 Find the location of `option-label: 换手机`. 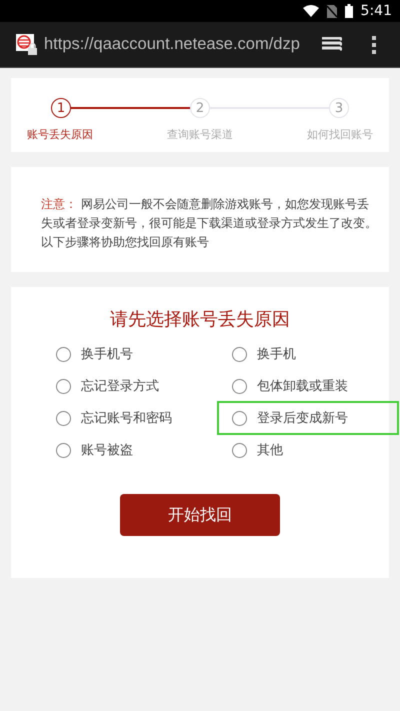

option-label: 换手机 is located at coordinates (276, 354).